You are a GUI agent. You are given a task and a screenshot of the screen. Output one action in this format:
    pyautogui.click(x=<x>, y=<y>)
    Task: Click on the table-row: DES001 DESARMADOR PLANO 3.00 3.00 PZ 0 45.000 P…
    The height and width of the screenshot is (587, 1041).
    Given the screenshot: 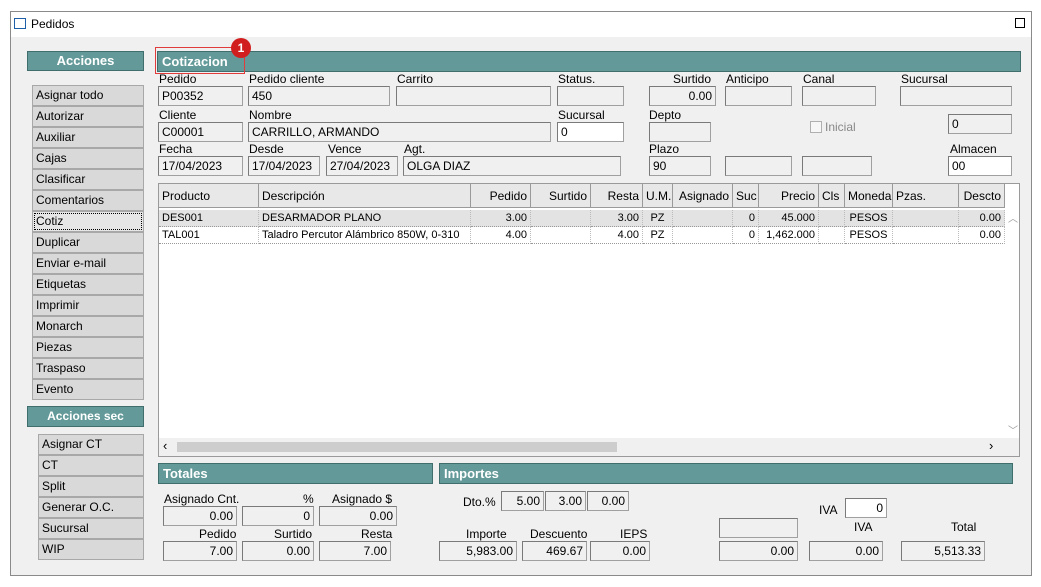 What is the action you would take?
    pyautogui.click(x=582, y=218)
    